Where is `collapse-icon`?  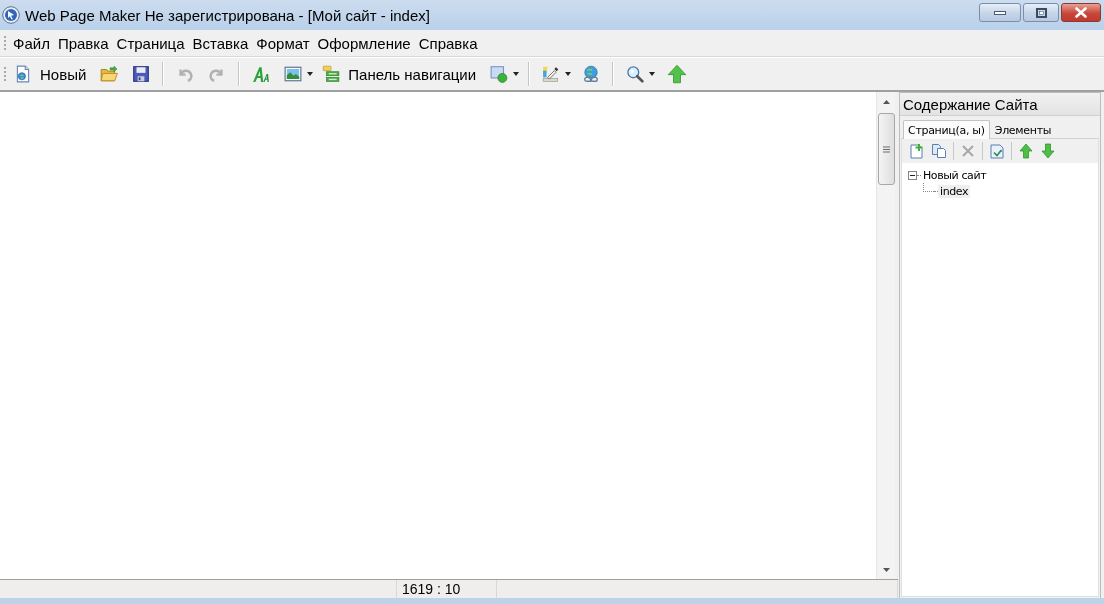
collapse-icon is located at coordinates (912, 175).